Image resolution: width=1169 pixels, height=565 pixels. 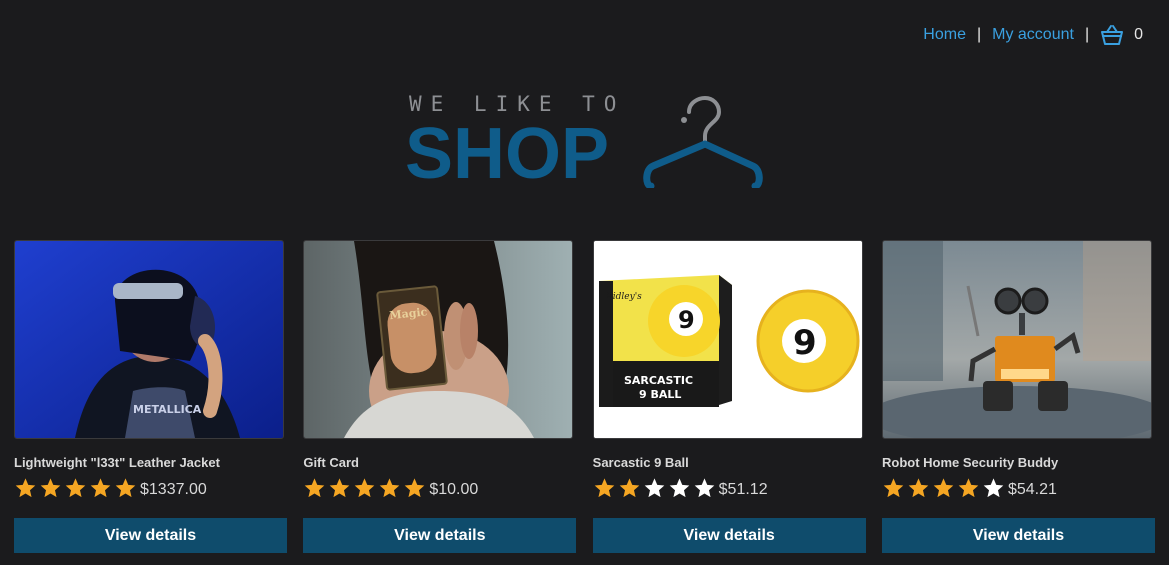 What do you see at coordinates (660, 394) in the screenshot?
I see `svg-text: 9 BALL` at bounding box center [660, 394].